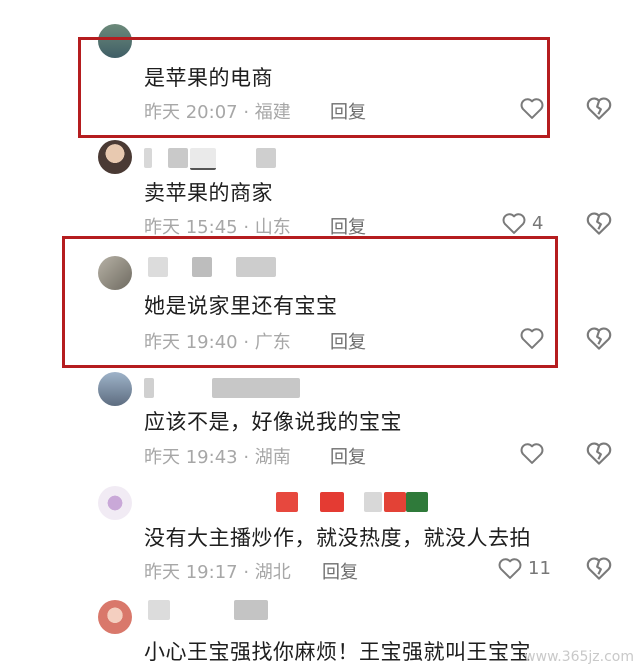  I want to click on like-button: 11, so click(523, 568).